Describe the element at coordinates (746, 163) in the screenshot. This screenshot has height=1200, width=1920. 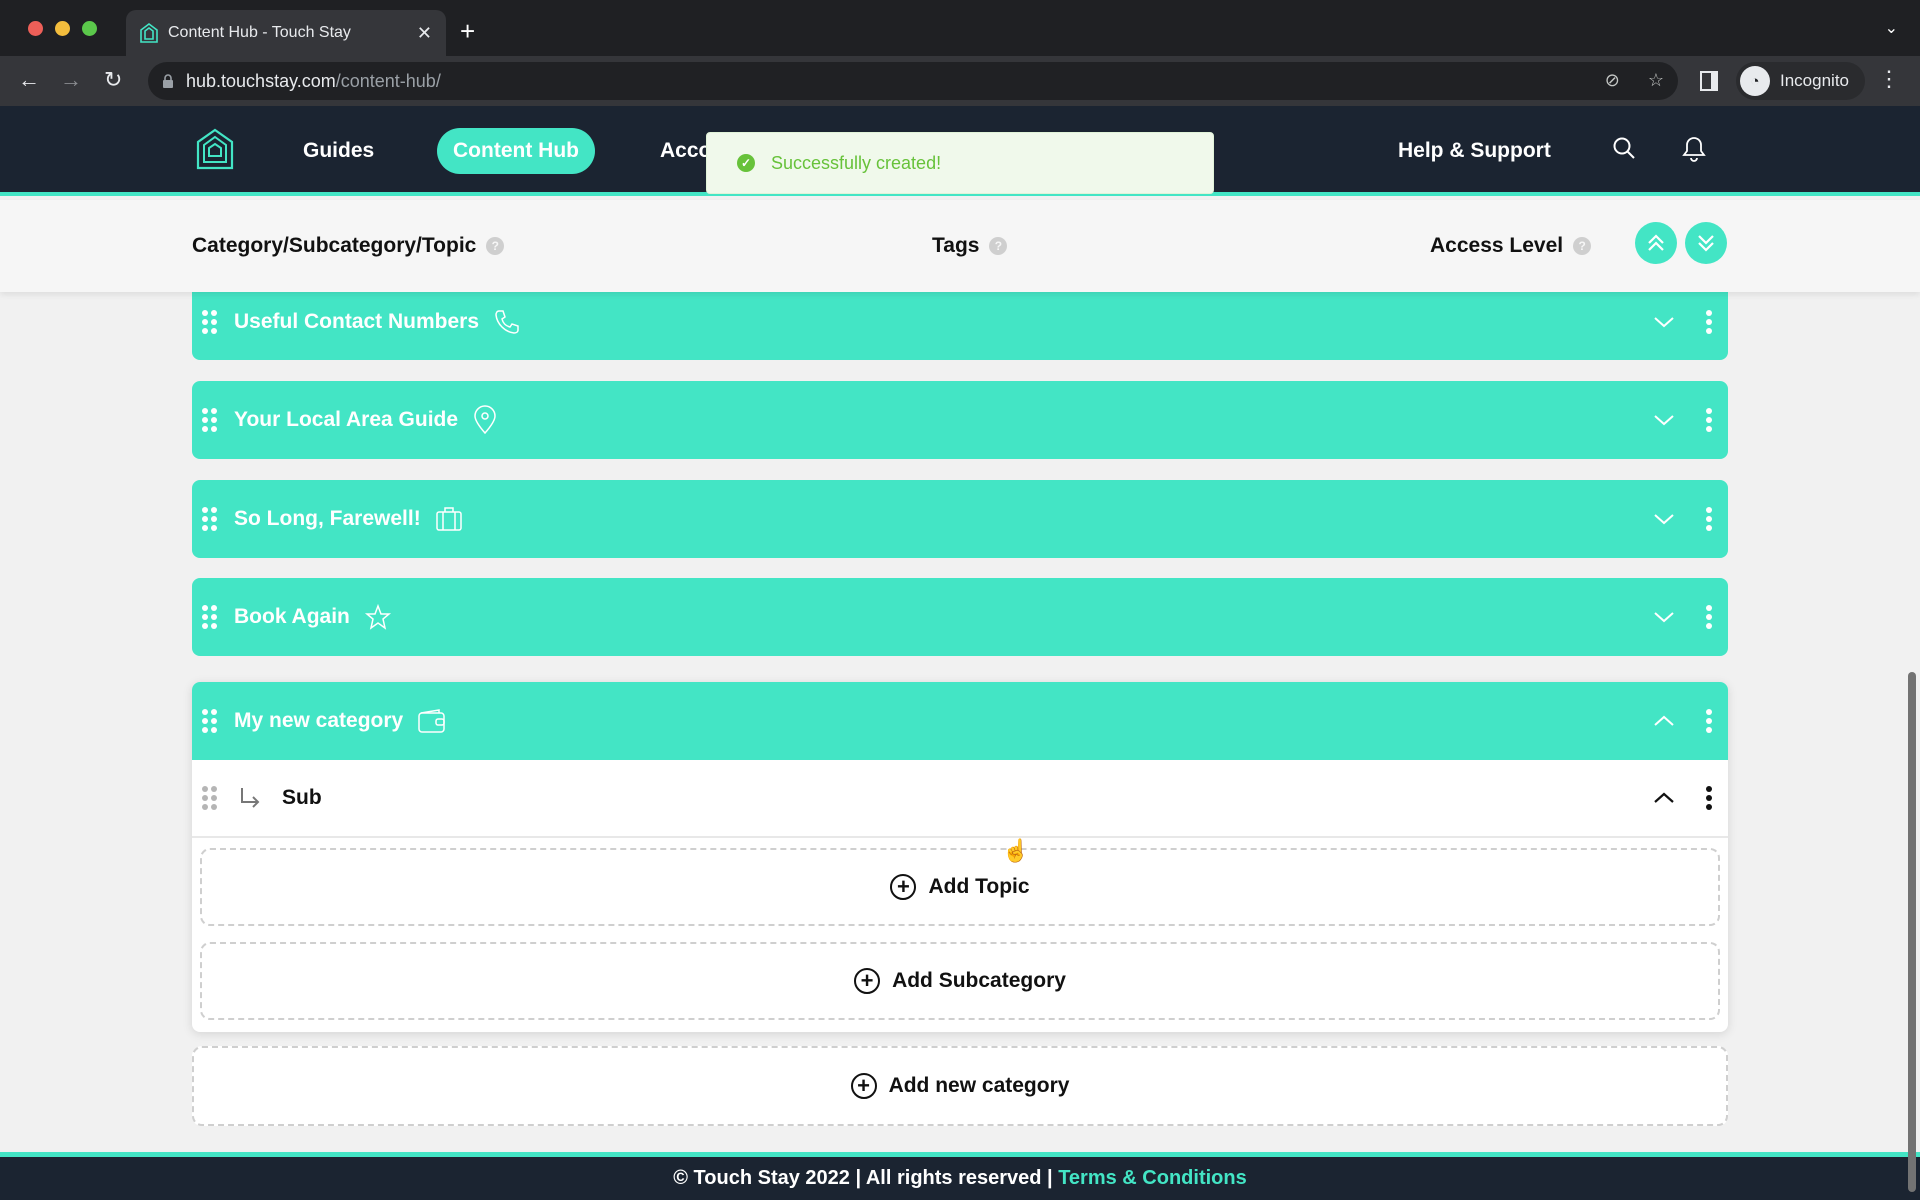
I see `success-check-icon: ✓` at that location.